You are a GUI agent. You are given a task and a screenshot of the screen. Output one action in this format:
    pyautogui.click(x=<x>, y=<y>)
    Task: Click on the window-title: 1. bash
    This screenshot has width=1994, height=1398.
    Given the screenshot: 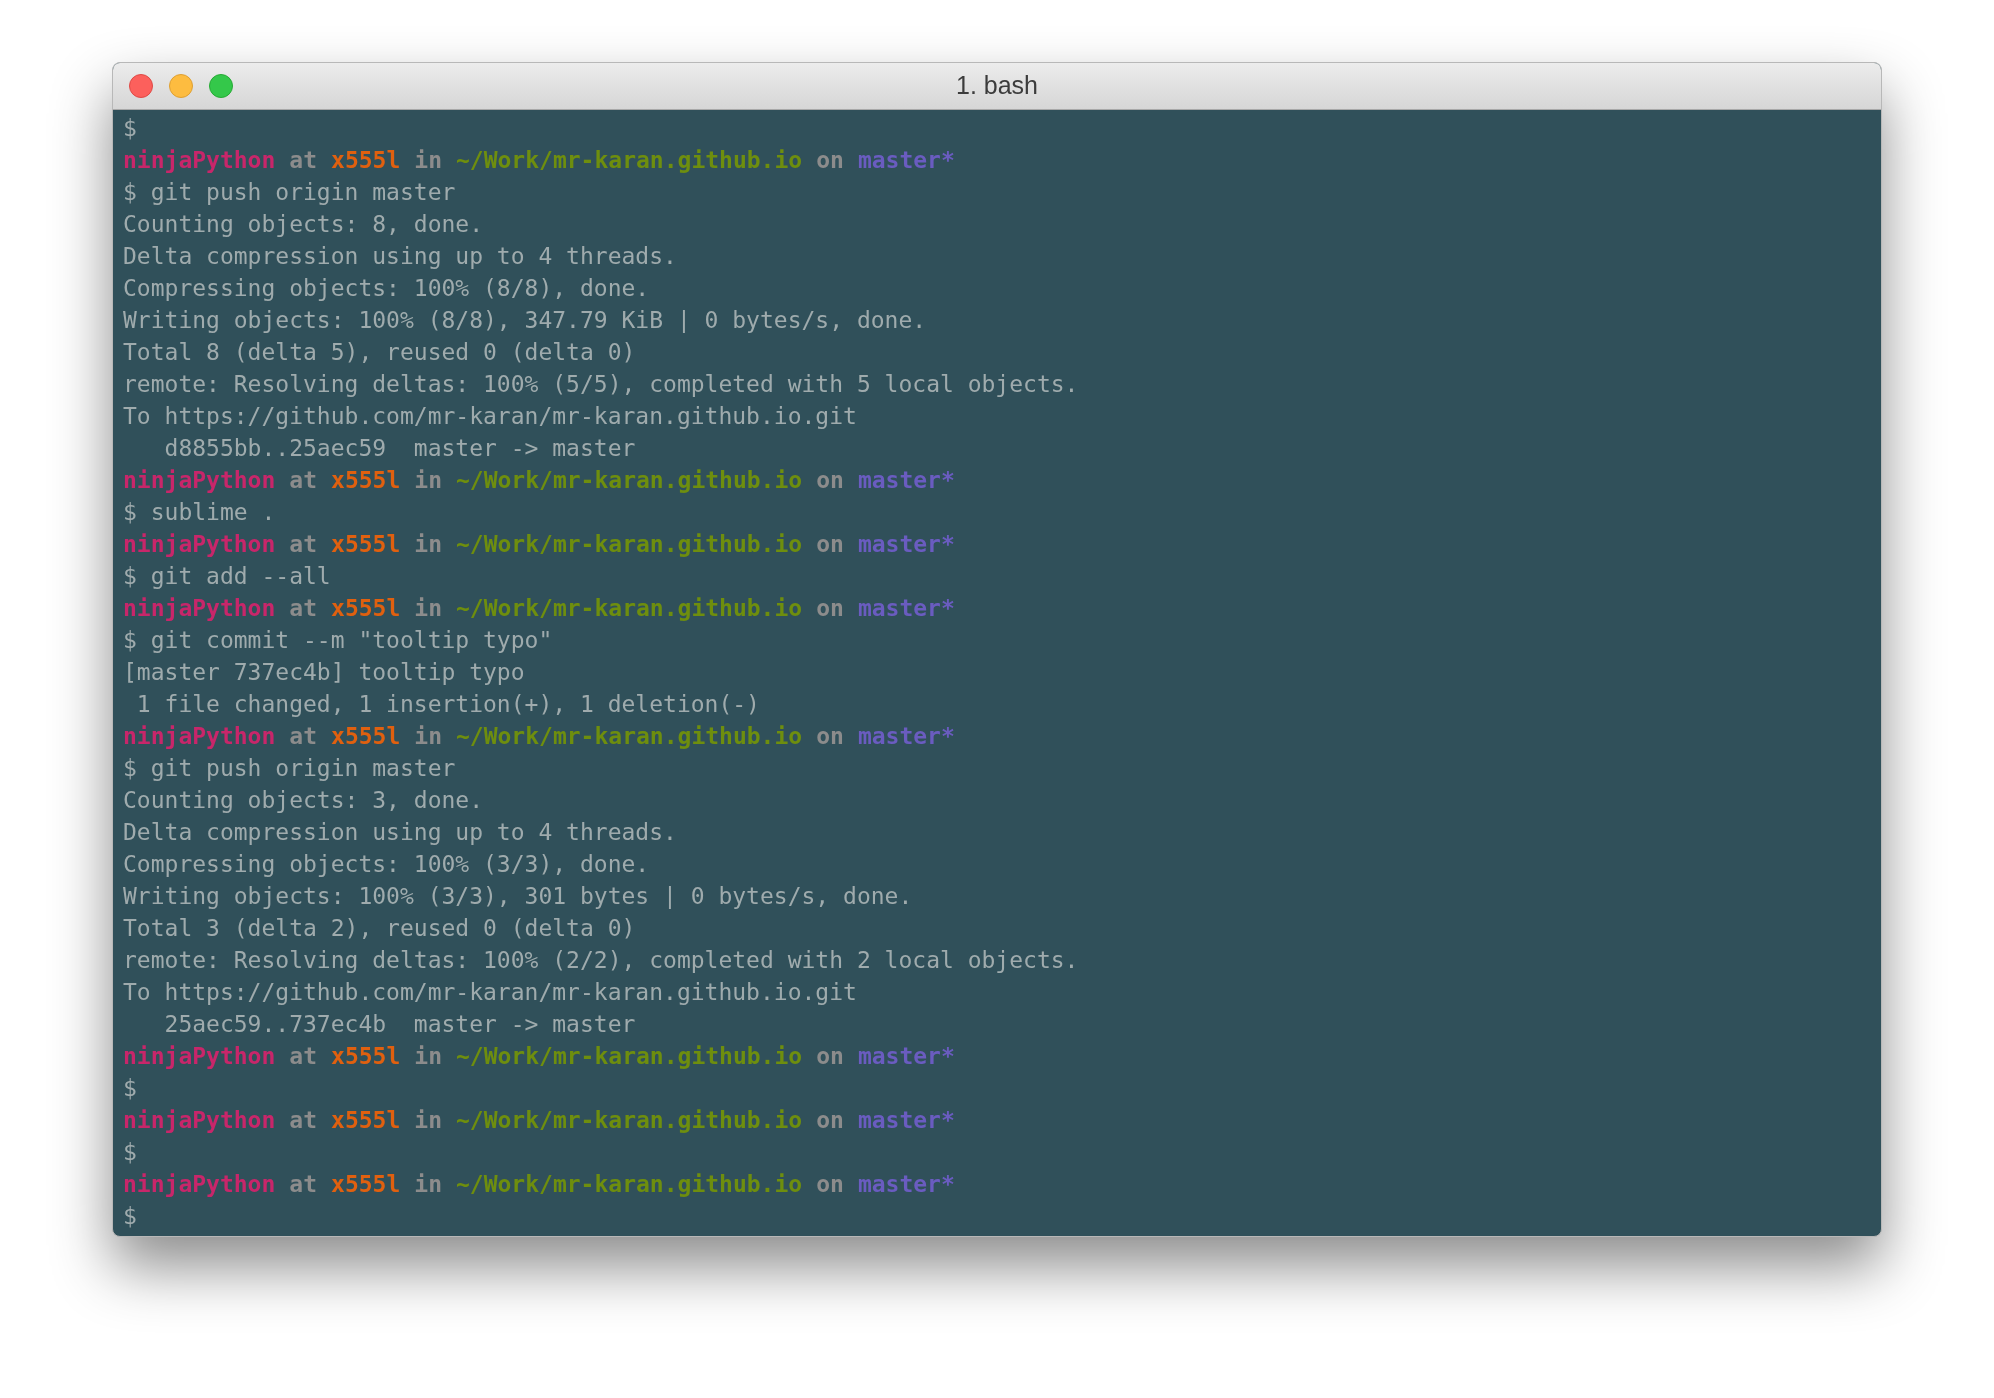 What is the action you would take?
    pyautogui.click(x=997, y=86)
    